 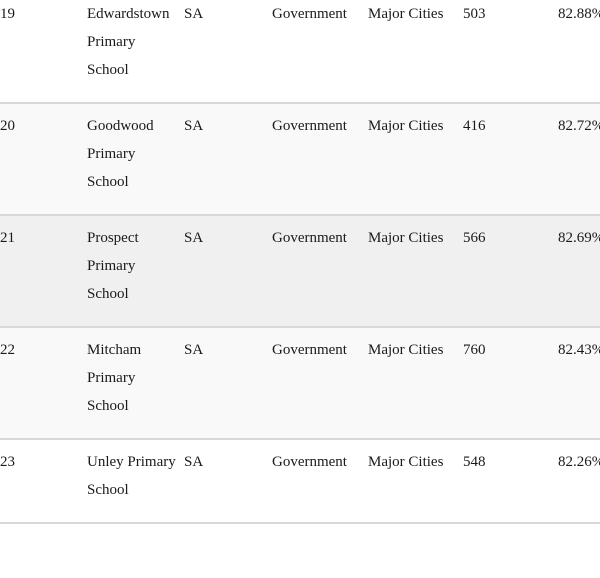 What do you see at coordinates (474, 462) in the screenshot?
I see `cell-student-count: 548` at bounding box center [474, 462].